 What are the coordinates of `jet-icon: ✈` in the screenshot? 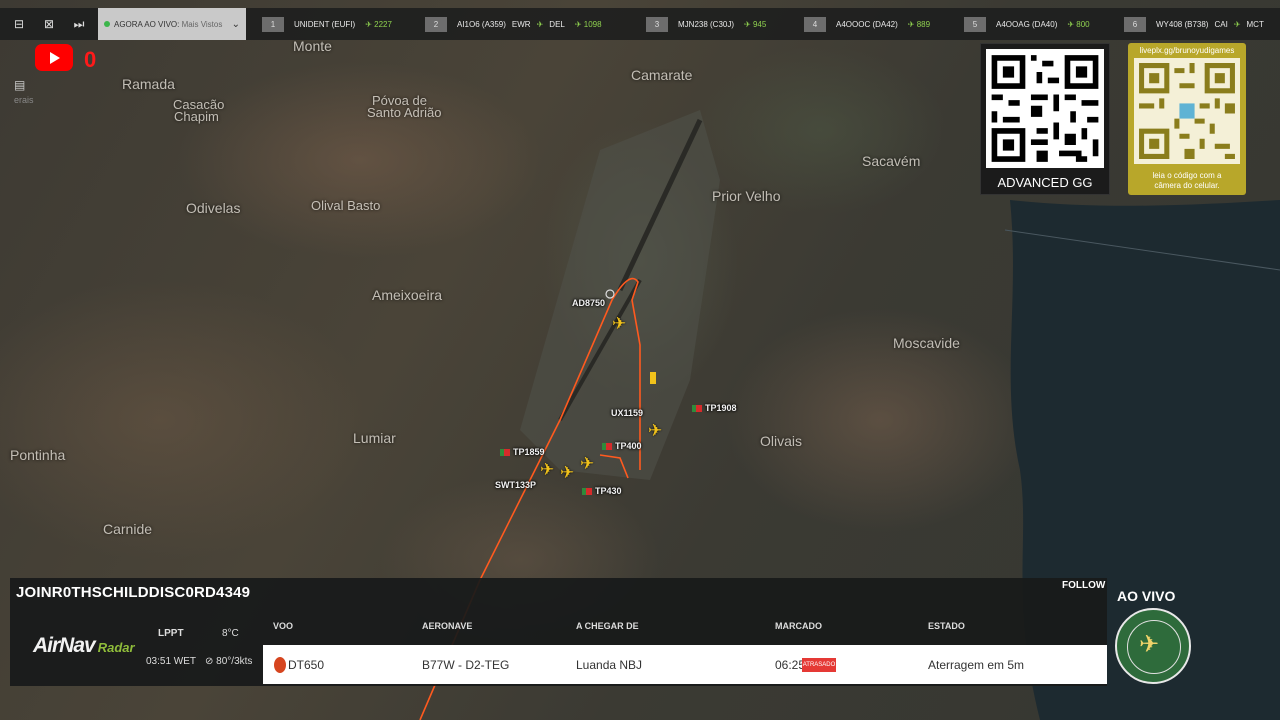 It's located at (1149, 644).